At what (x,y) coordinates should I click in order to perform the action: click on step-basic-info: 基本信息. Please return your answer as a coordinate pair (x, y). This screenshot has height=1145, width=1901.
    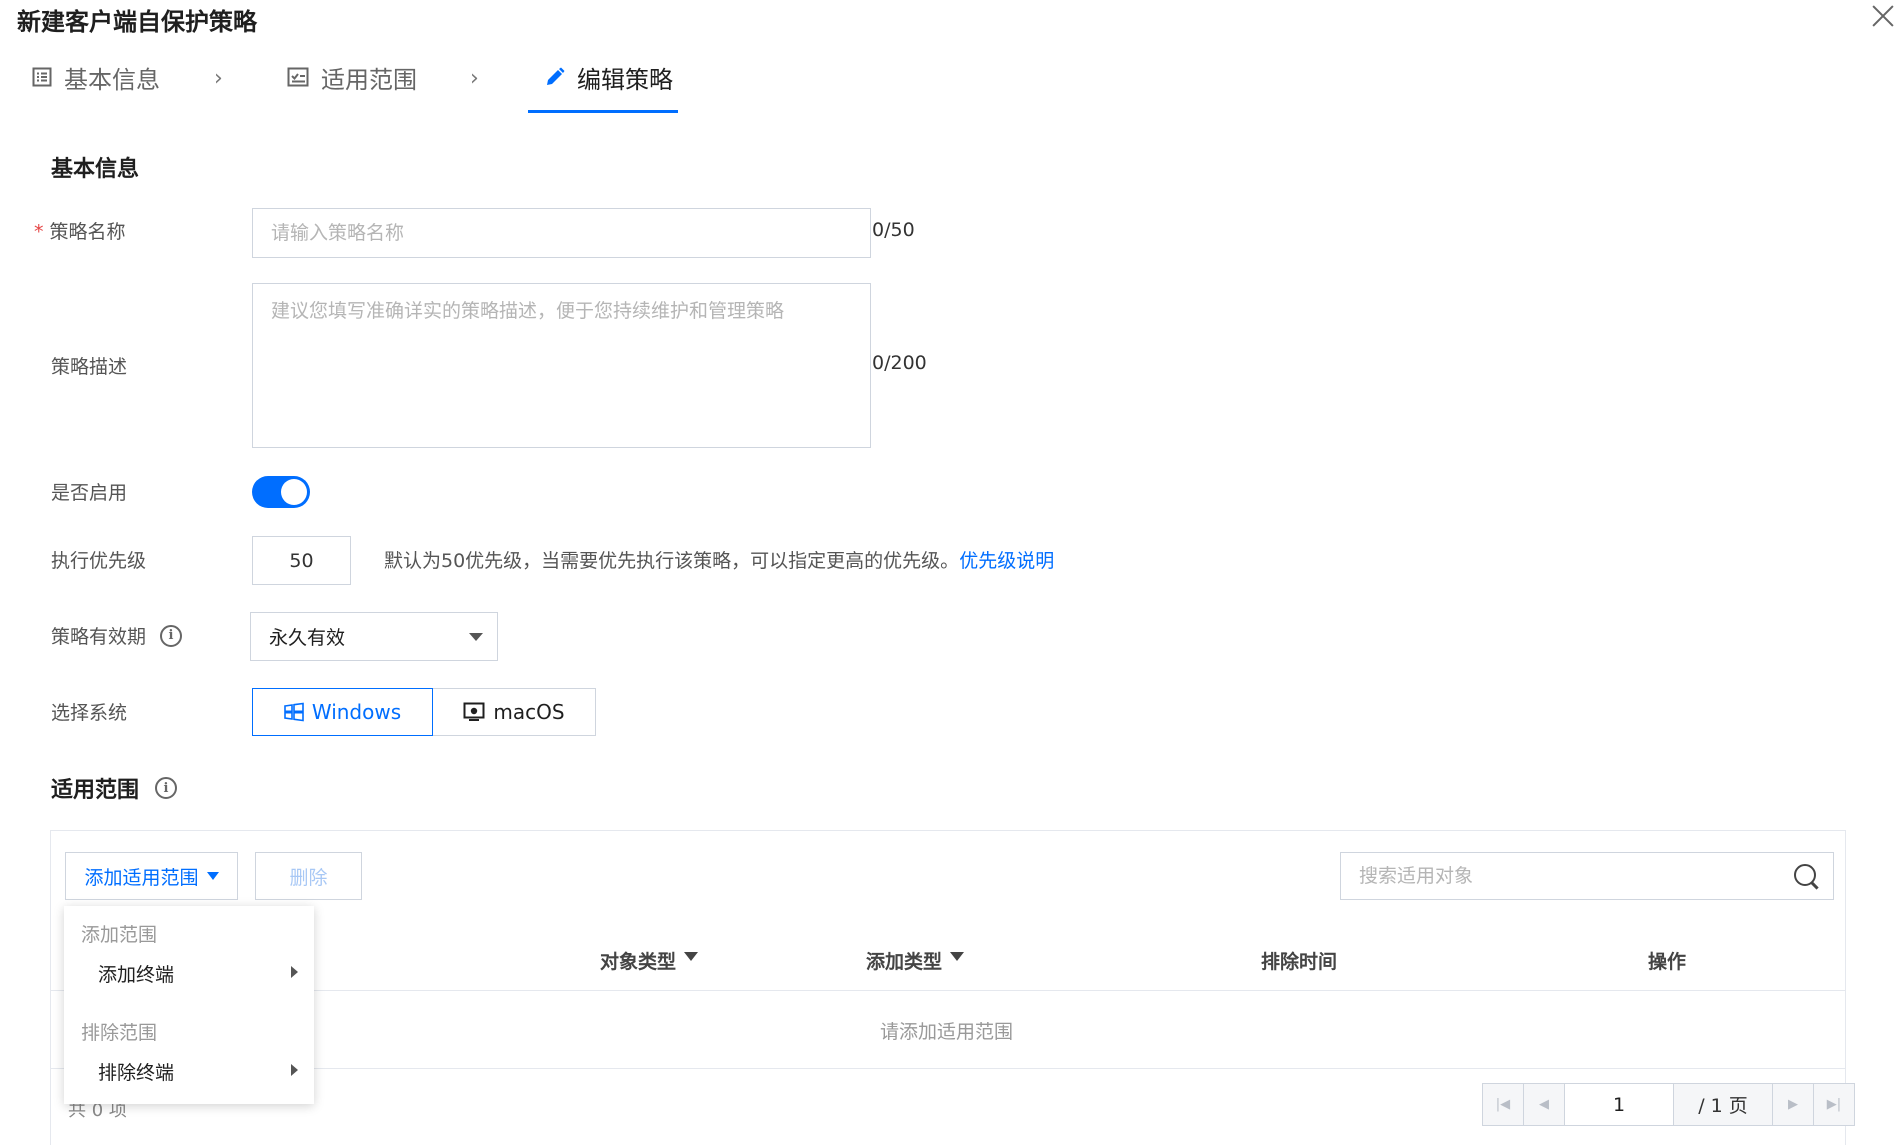
    Looking at the image, I should click on (96, 77).